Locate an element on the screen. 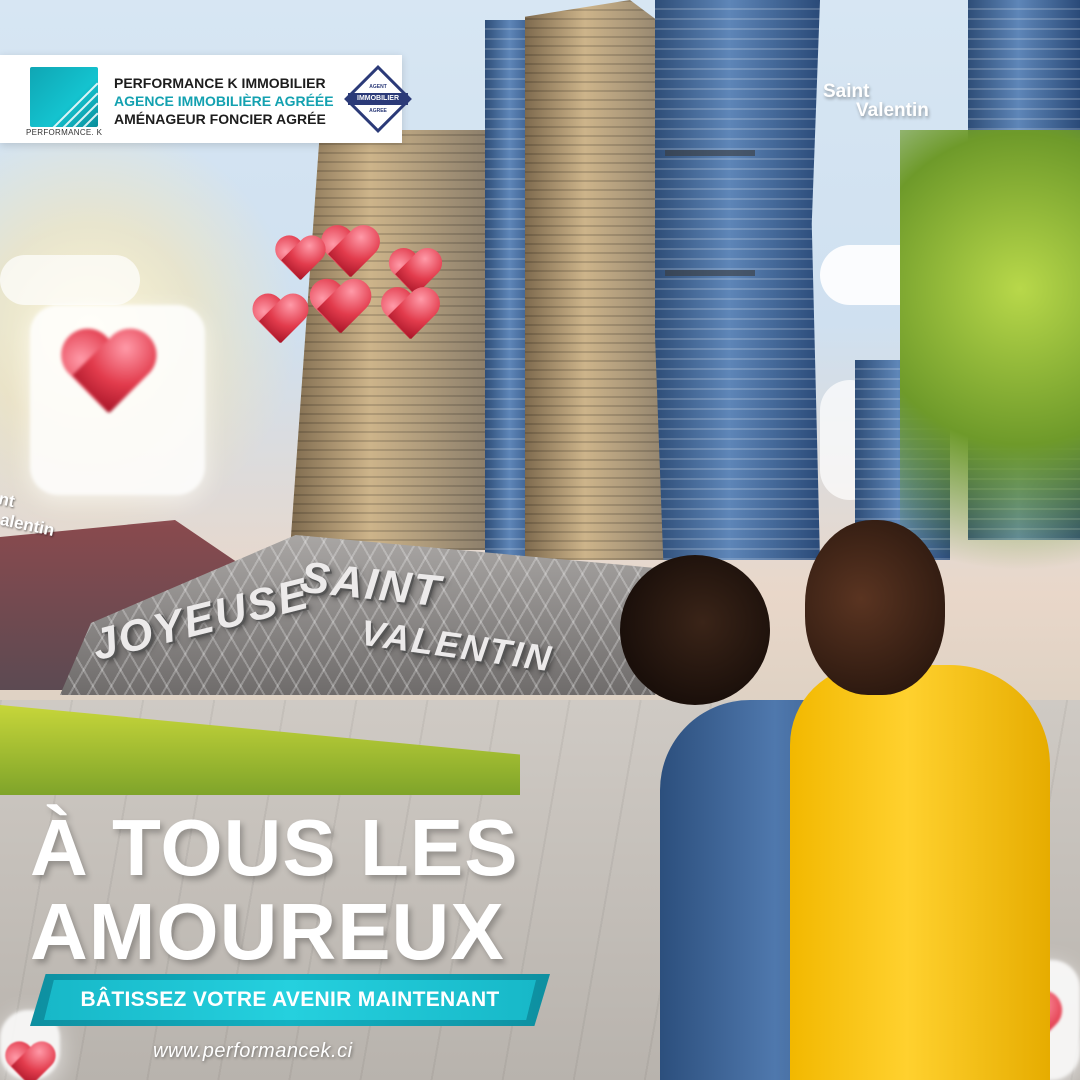  man-head is located at coordinates (875, 607).